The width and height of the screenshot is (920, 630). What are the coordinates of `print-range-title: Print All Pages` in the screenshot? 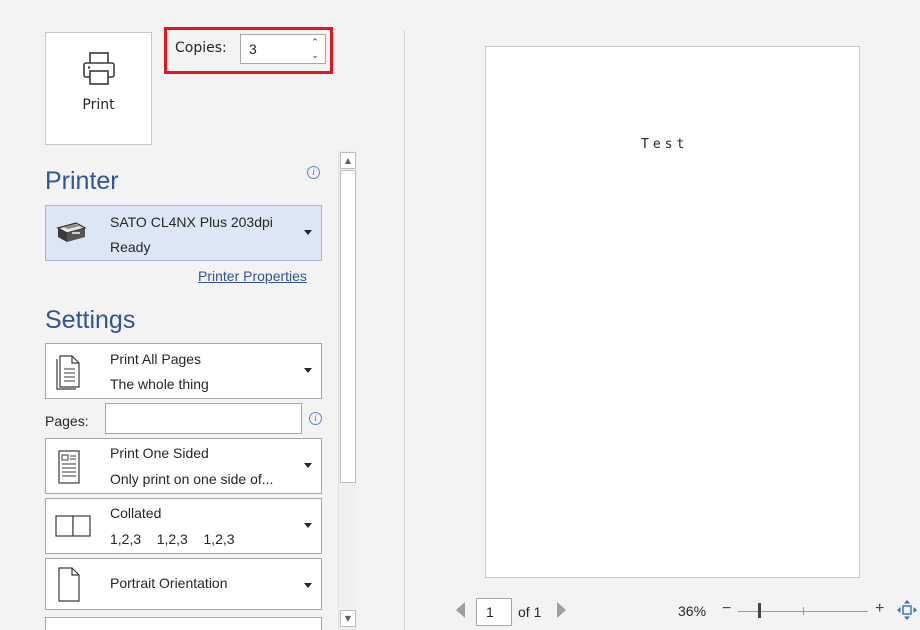 It's located at (156, 359).